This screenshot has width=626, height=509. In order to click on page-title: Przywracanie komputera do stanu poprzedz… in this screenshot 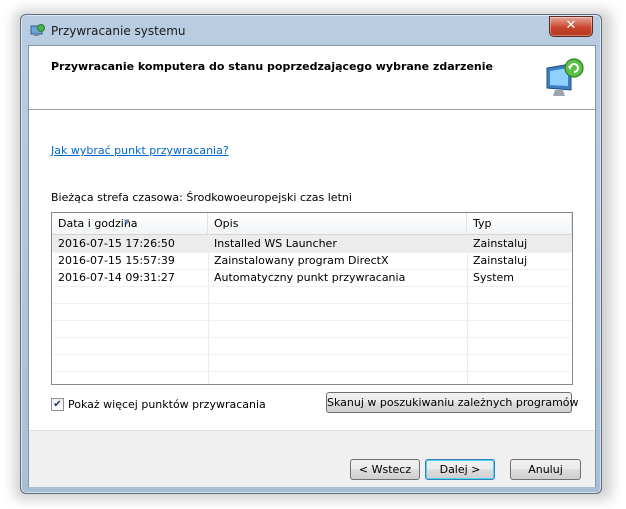, I will do `click(272, 66)`.